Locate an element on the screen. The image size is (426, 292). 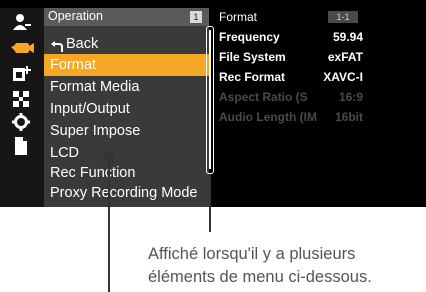
info-value: 16bit is located at coordinates (348, 117).